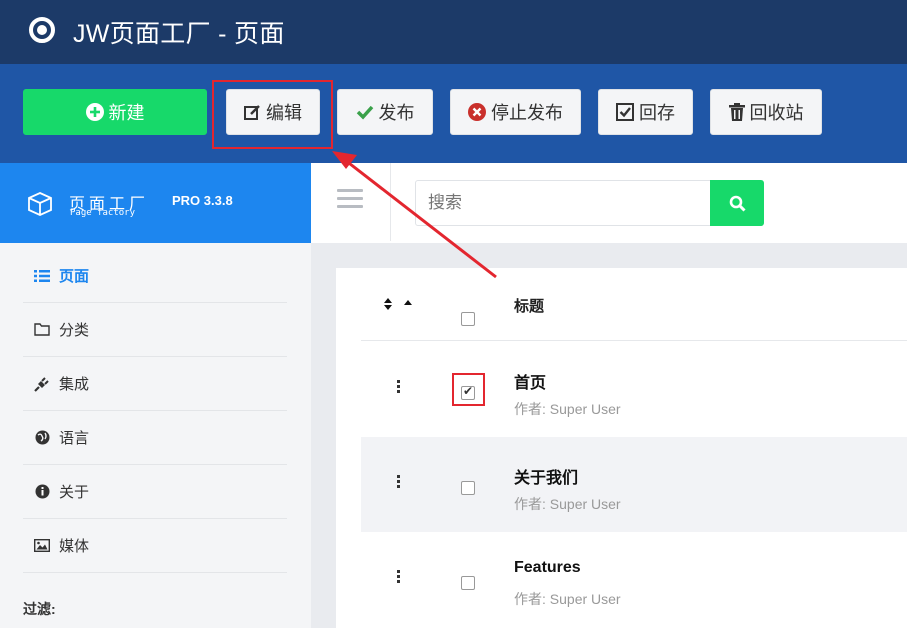 This screenshot has height=628, width=907. Describe the element at coordinates (74, 276) in the screenshot. I see `sidebar-item-label: 页面` at that location.